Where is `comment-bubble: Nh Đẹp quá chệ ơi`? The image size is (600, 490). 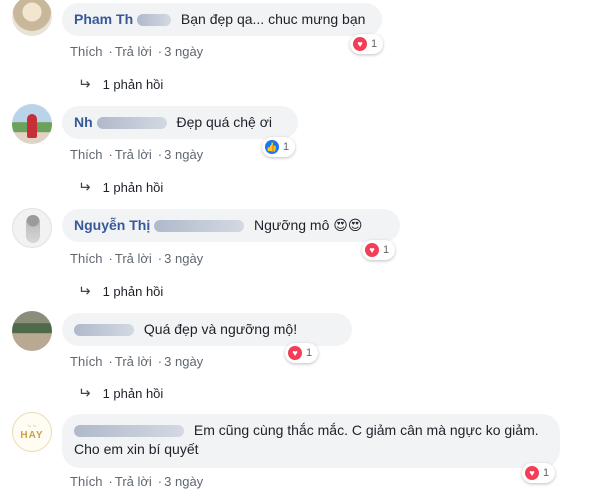
comment-bubble: Nh Đẹp quá chệ ơi is located at coordinates (180, 122).